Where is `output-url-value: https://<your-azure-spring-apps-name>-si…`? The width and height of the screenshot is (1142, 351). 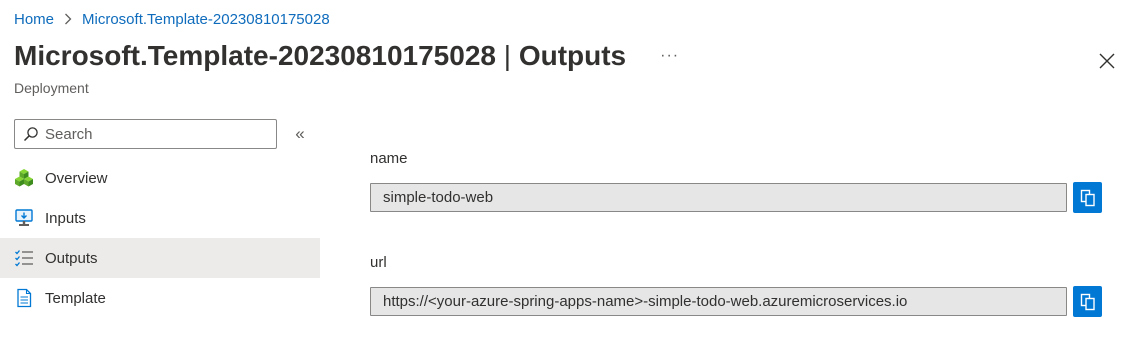 output-url-value: https://<your-azure-spring-apps-name>-si… is located at coordinates (718, 301).